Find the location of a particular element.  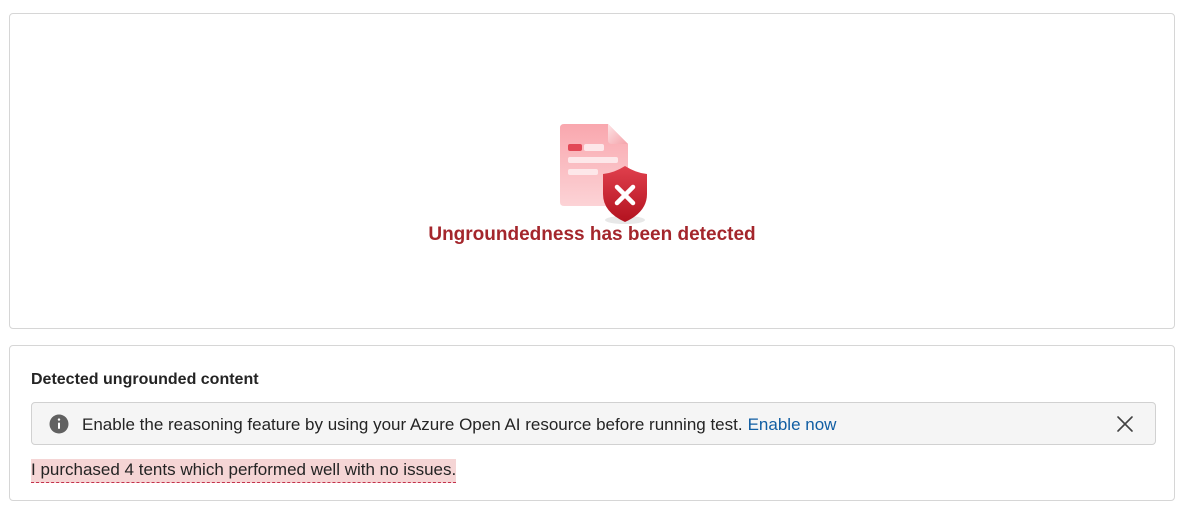

detection-result-title: Ungroundedness has been detected is located at coordinates (592, 234).